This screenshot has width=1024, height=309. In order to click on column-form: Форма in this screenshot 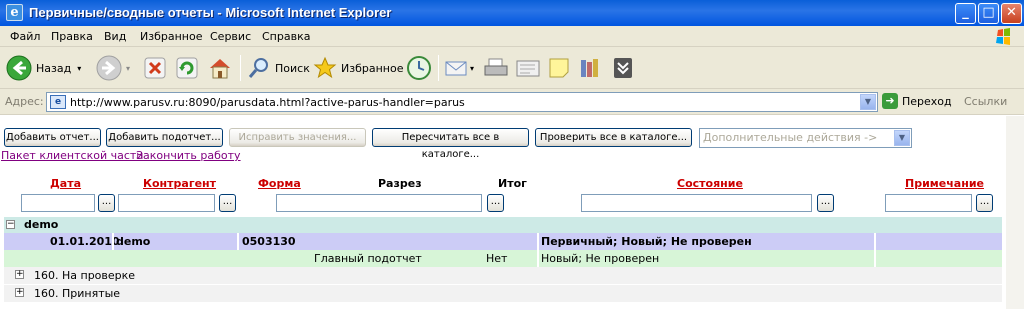, I will do `click(279, 183)`.